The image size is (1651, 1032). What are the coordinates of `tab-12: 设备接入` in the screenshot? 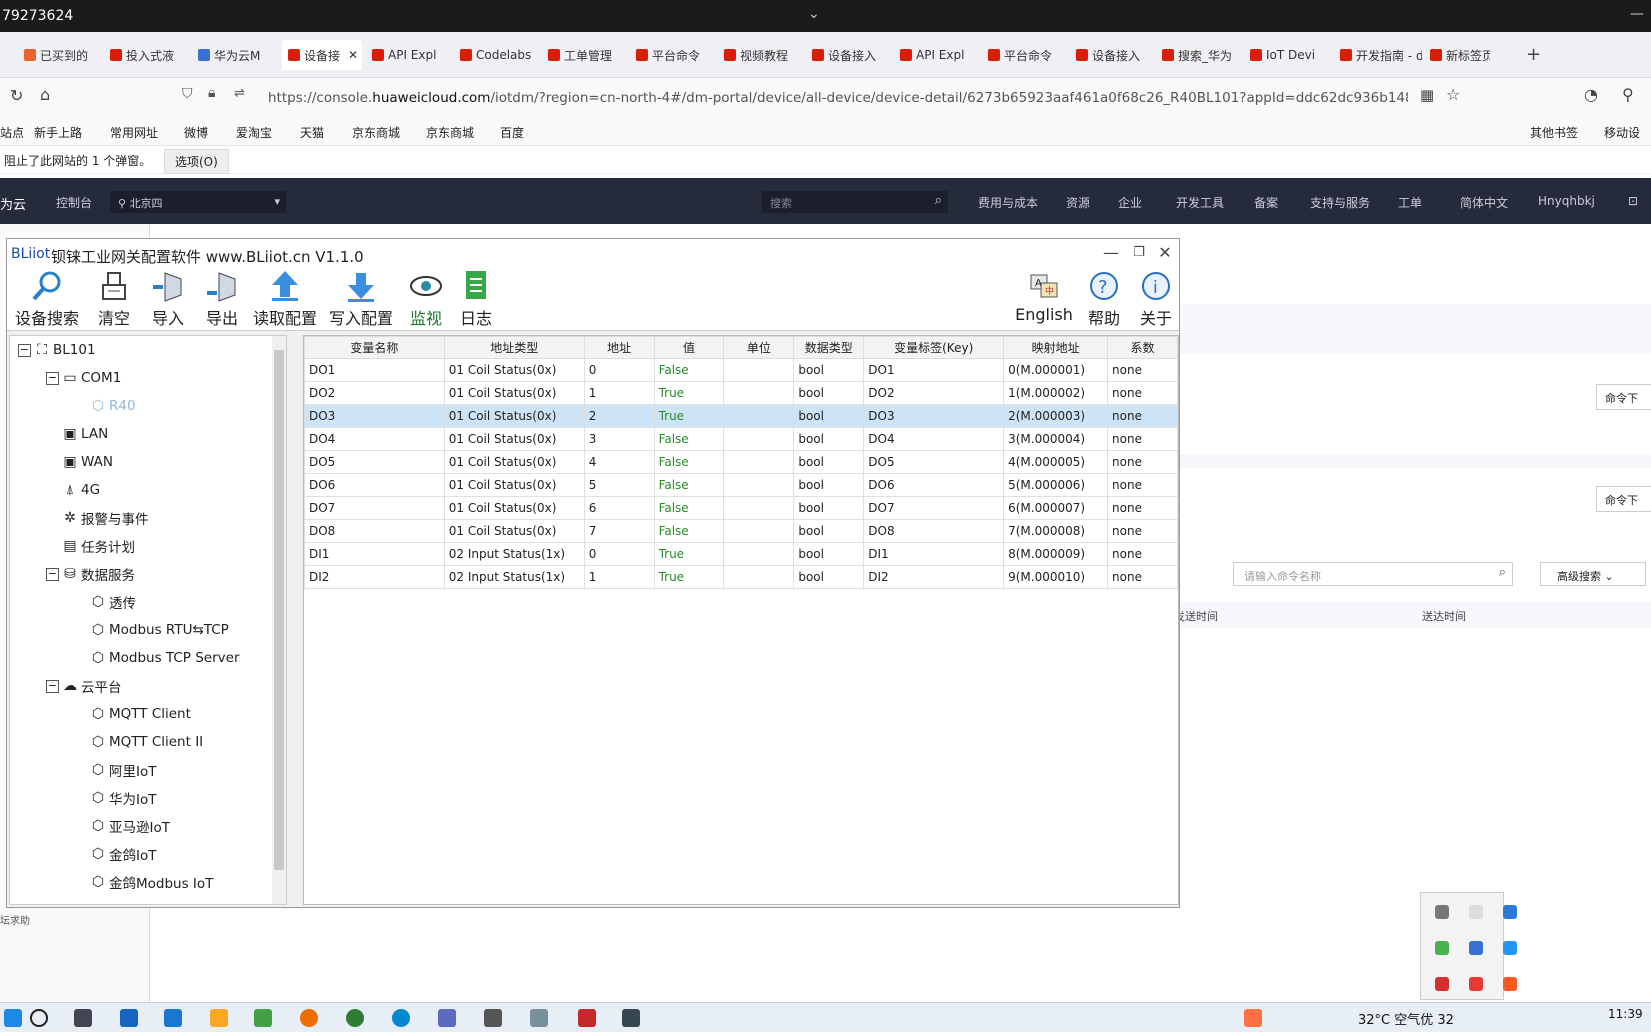 It's located at (1116, 55).